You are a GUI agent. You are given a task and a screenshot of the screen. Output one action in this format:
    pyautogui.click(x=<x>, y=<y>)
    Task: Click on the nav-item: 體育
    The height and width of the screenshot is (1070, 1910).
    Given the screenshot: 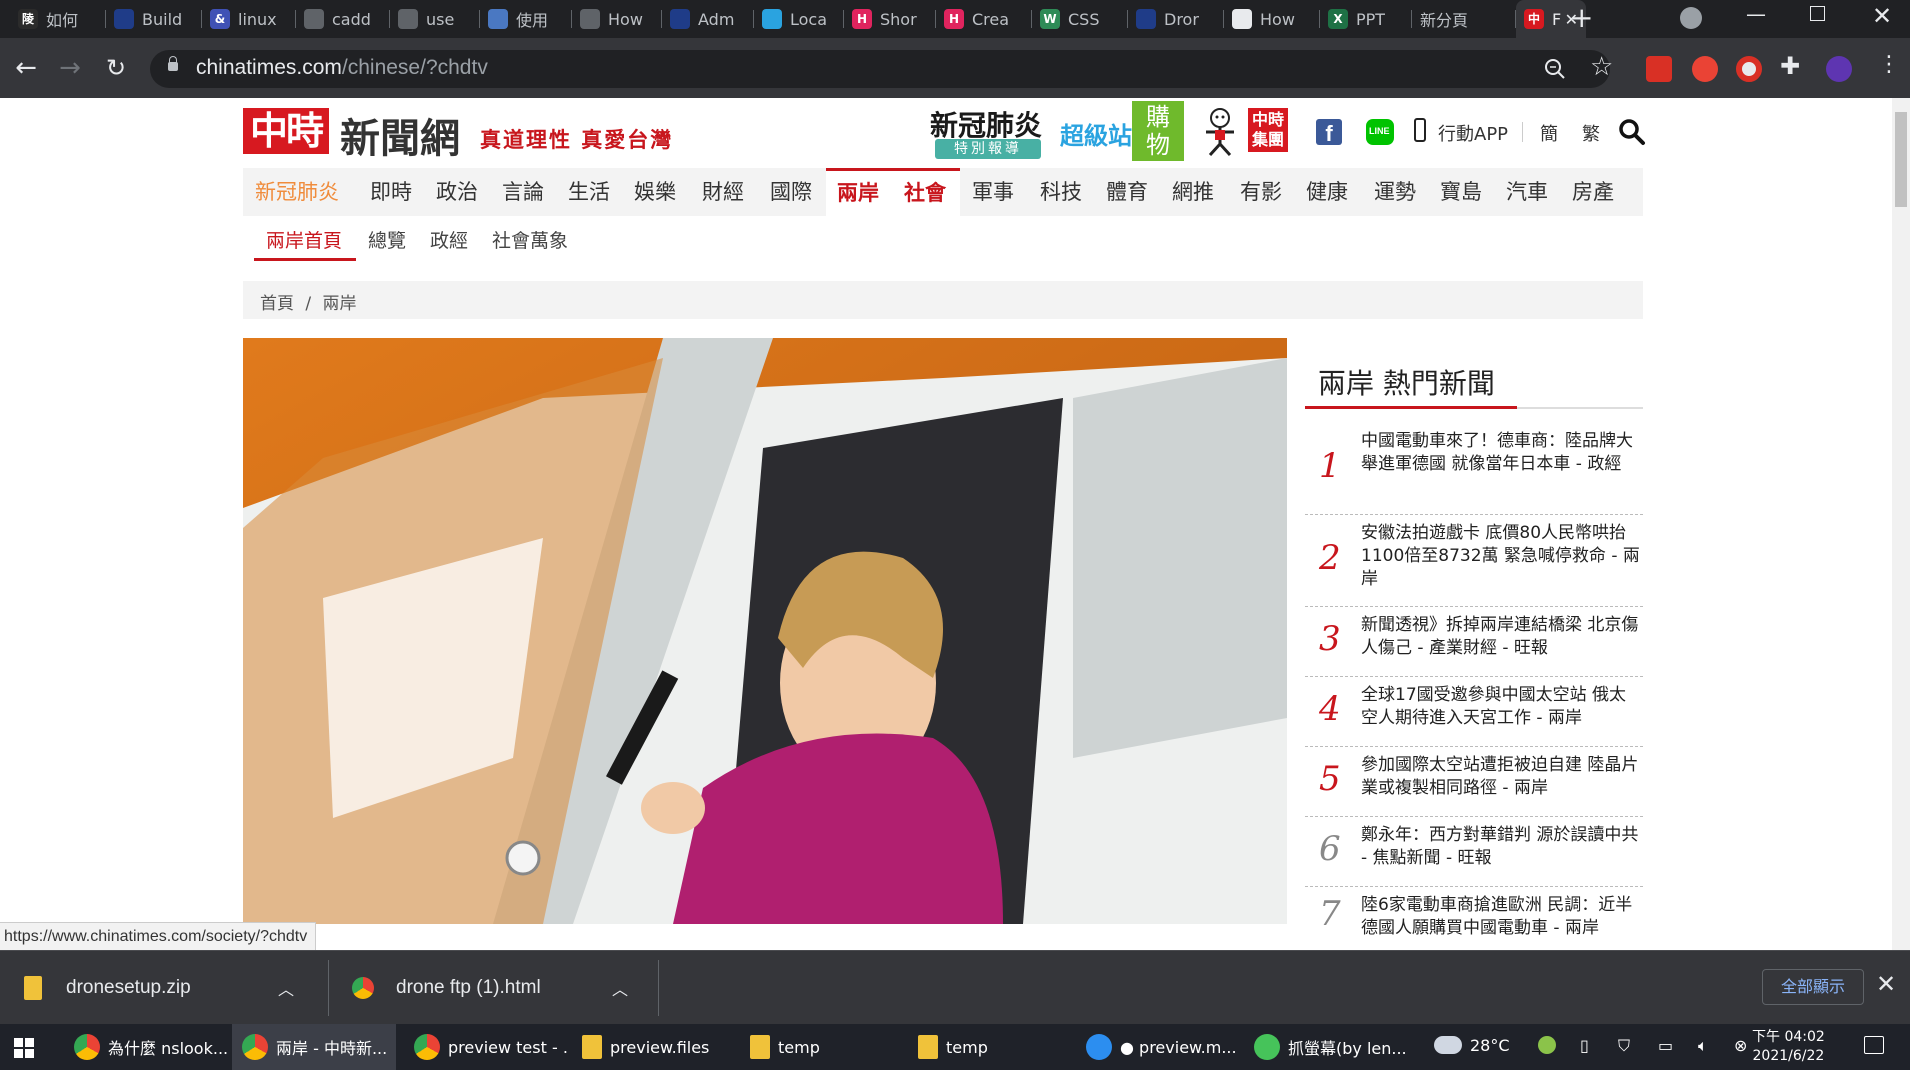 What is the action you would take?
    pyautogui.click(x=1127, y=192)
    